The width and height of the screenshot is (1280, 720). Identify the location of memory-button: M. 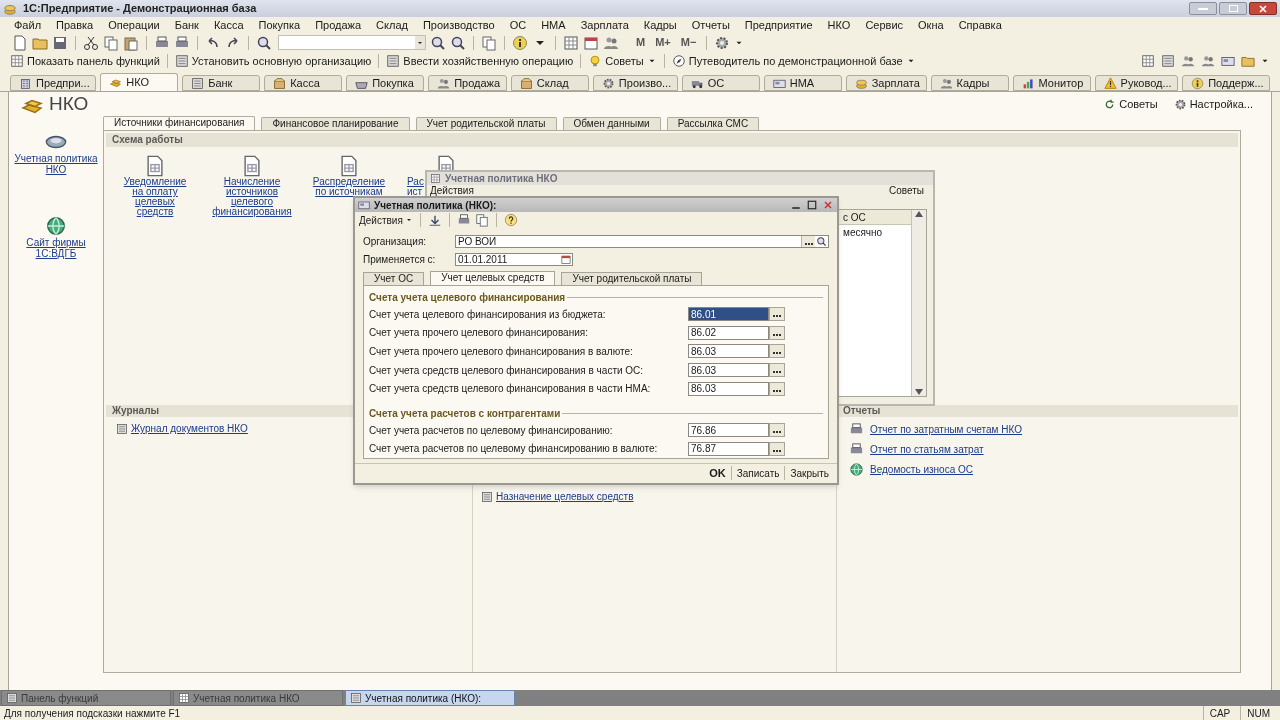
(641, 42).